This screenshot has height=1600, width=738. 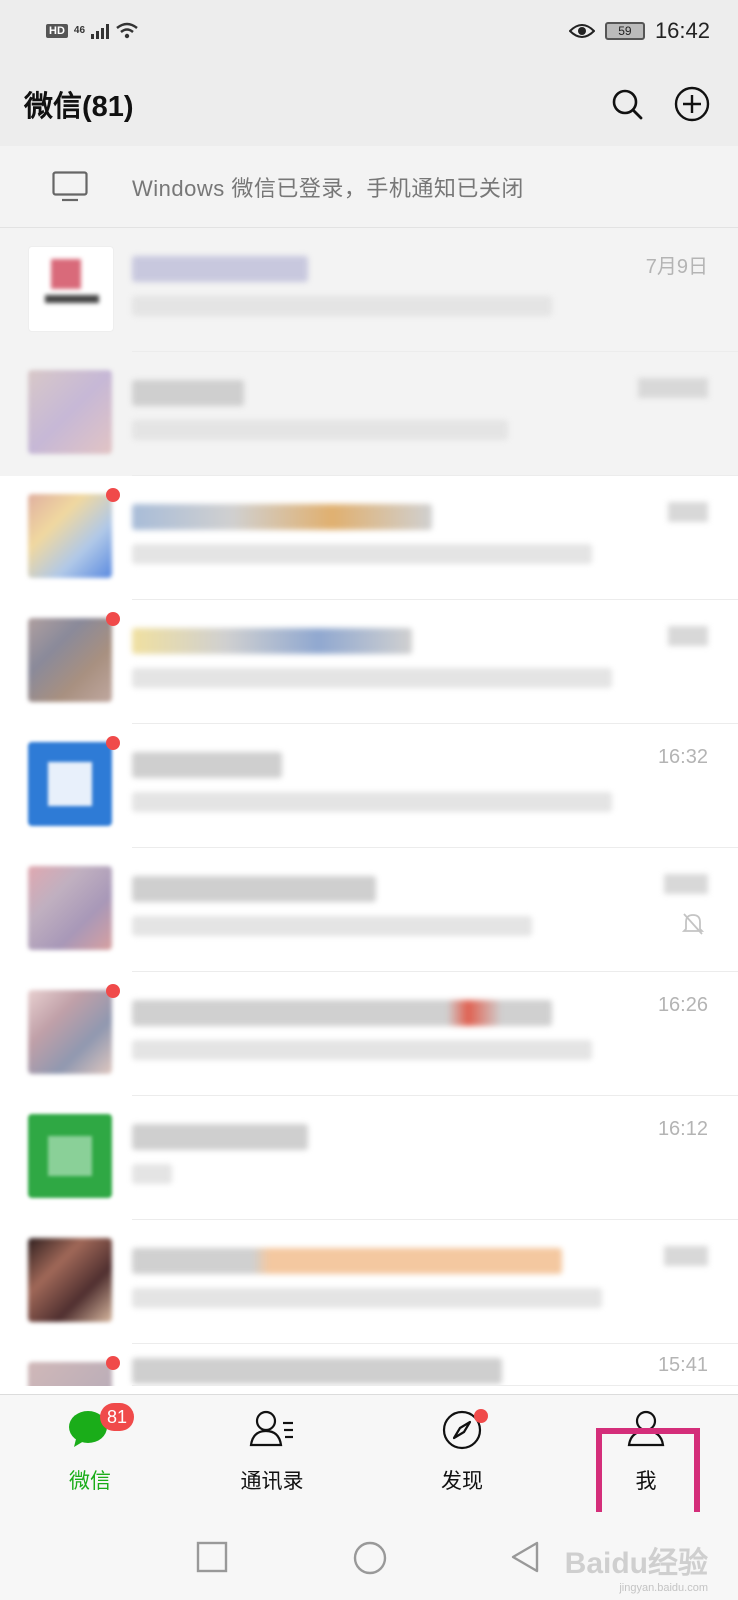 What do you see at coordinates (369, 104) in the screenshot?
I see `app-header: 微信(81)` at bounding box center [369, 104].